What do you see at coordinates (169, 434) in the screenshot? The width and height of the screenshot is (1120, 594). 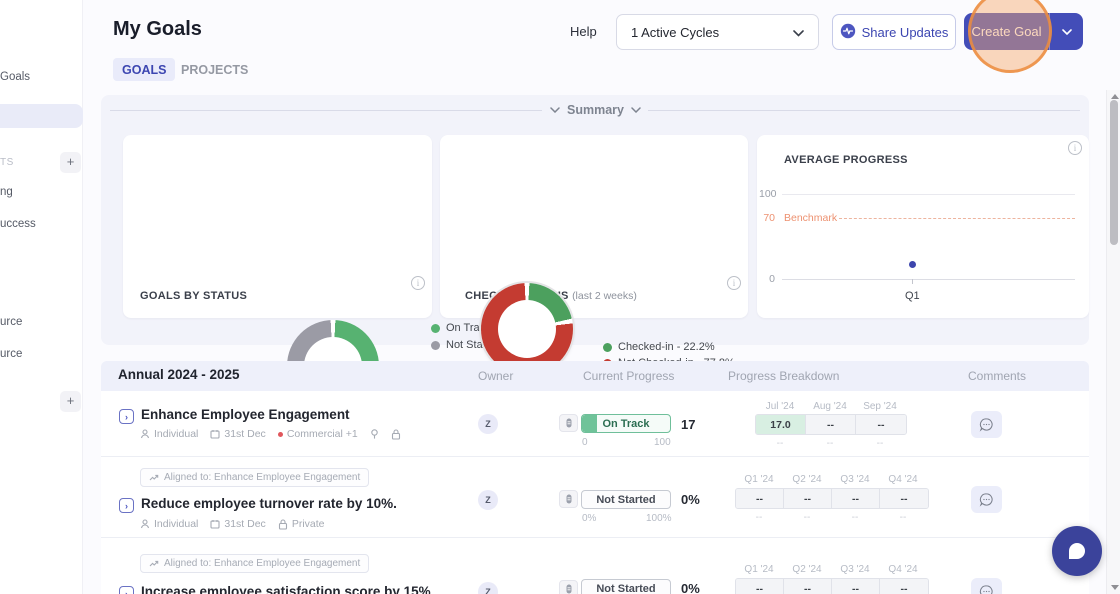 I see `goal-type: Individual` at bounding box center [169, 434].